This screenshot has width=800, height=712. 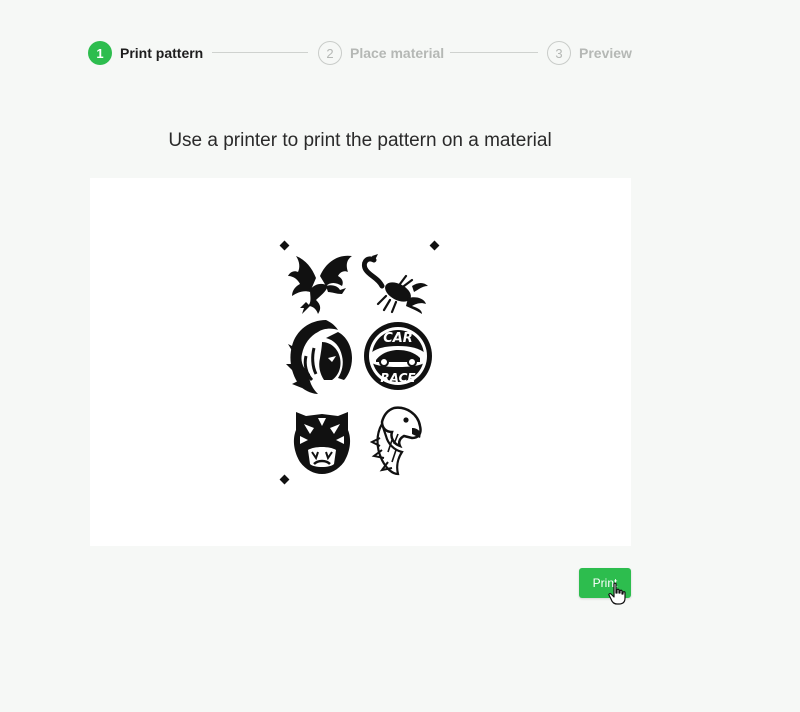 I want to click on step-place-material: 2 Place material, so click(x=381, y=53).